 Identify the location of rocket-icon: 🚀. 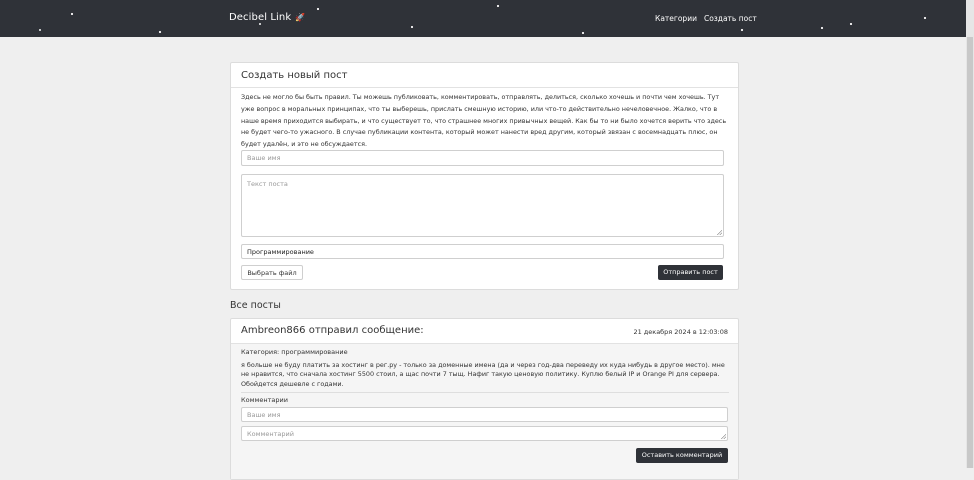
(300, 17).